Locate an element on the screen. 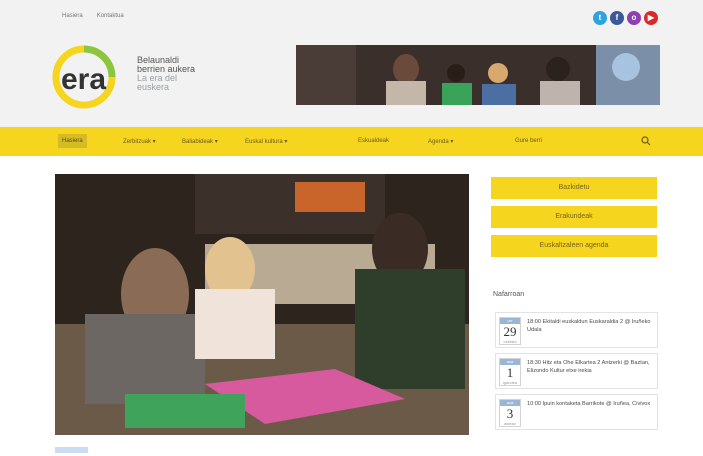 This screenshot has width=703, height=456. events-title: Nafarroan is located at coordinates (509, 294).